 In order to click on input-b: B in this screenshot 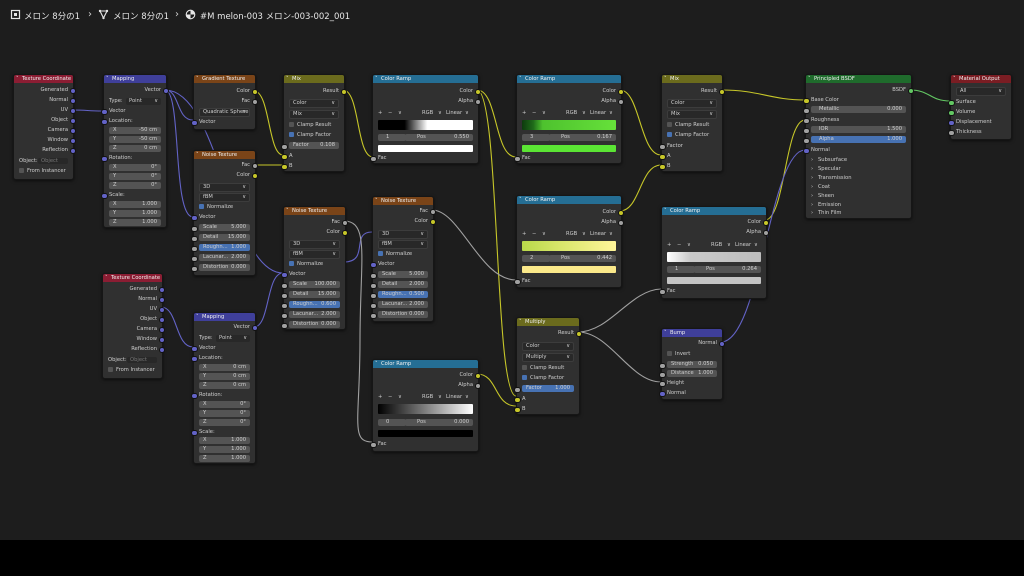, I will do `click(546, 409)`.